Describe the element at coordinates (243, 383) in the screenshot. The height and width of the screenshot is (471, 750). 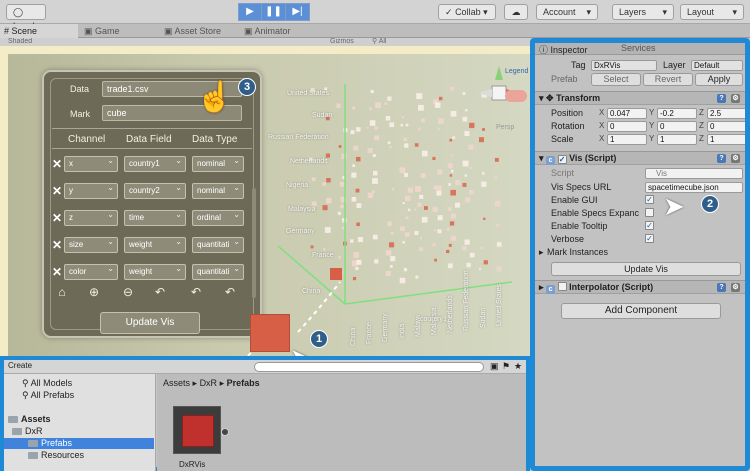
I see `breadcrumb-prefabs: Prefabs` at that location.